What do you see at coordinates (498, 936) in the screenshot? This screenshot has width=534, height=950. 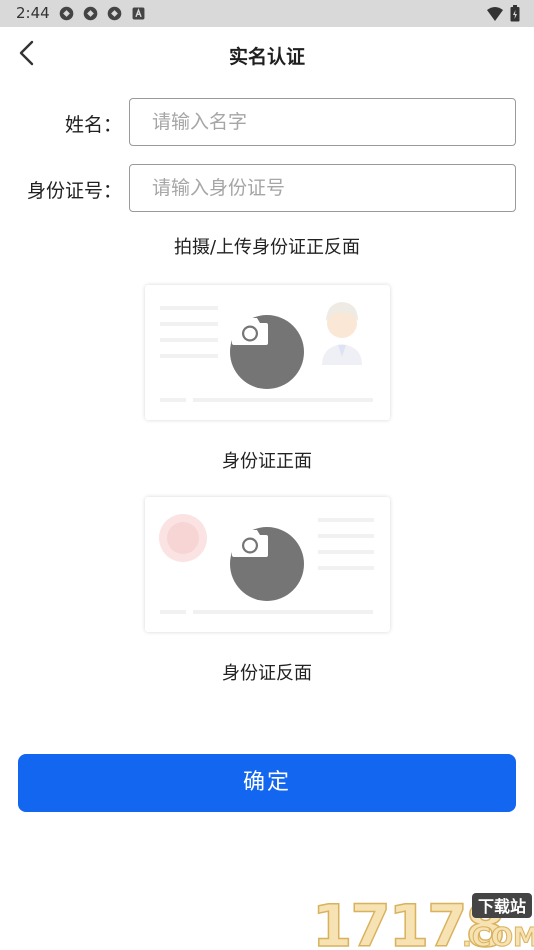 I see `watermark-suffix: .COM` at bounding box center [498, 936].